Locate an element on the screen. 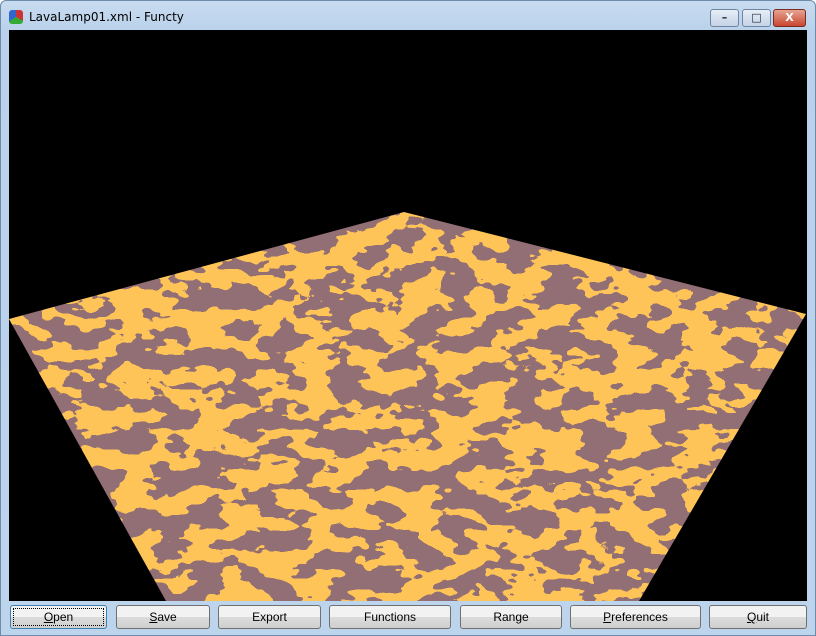 This screenshot has height=636, width=816. save-label: Save is located at coordinates (163, 617).